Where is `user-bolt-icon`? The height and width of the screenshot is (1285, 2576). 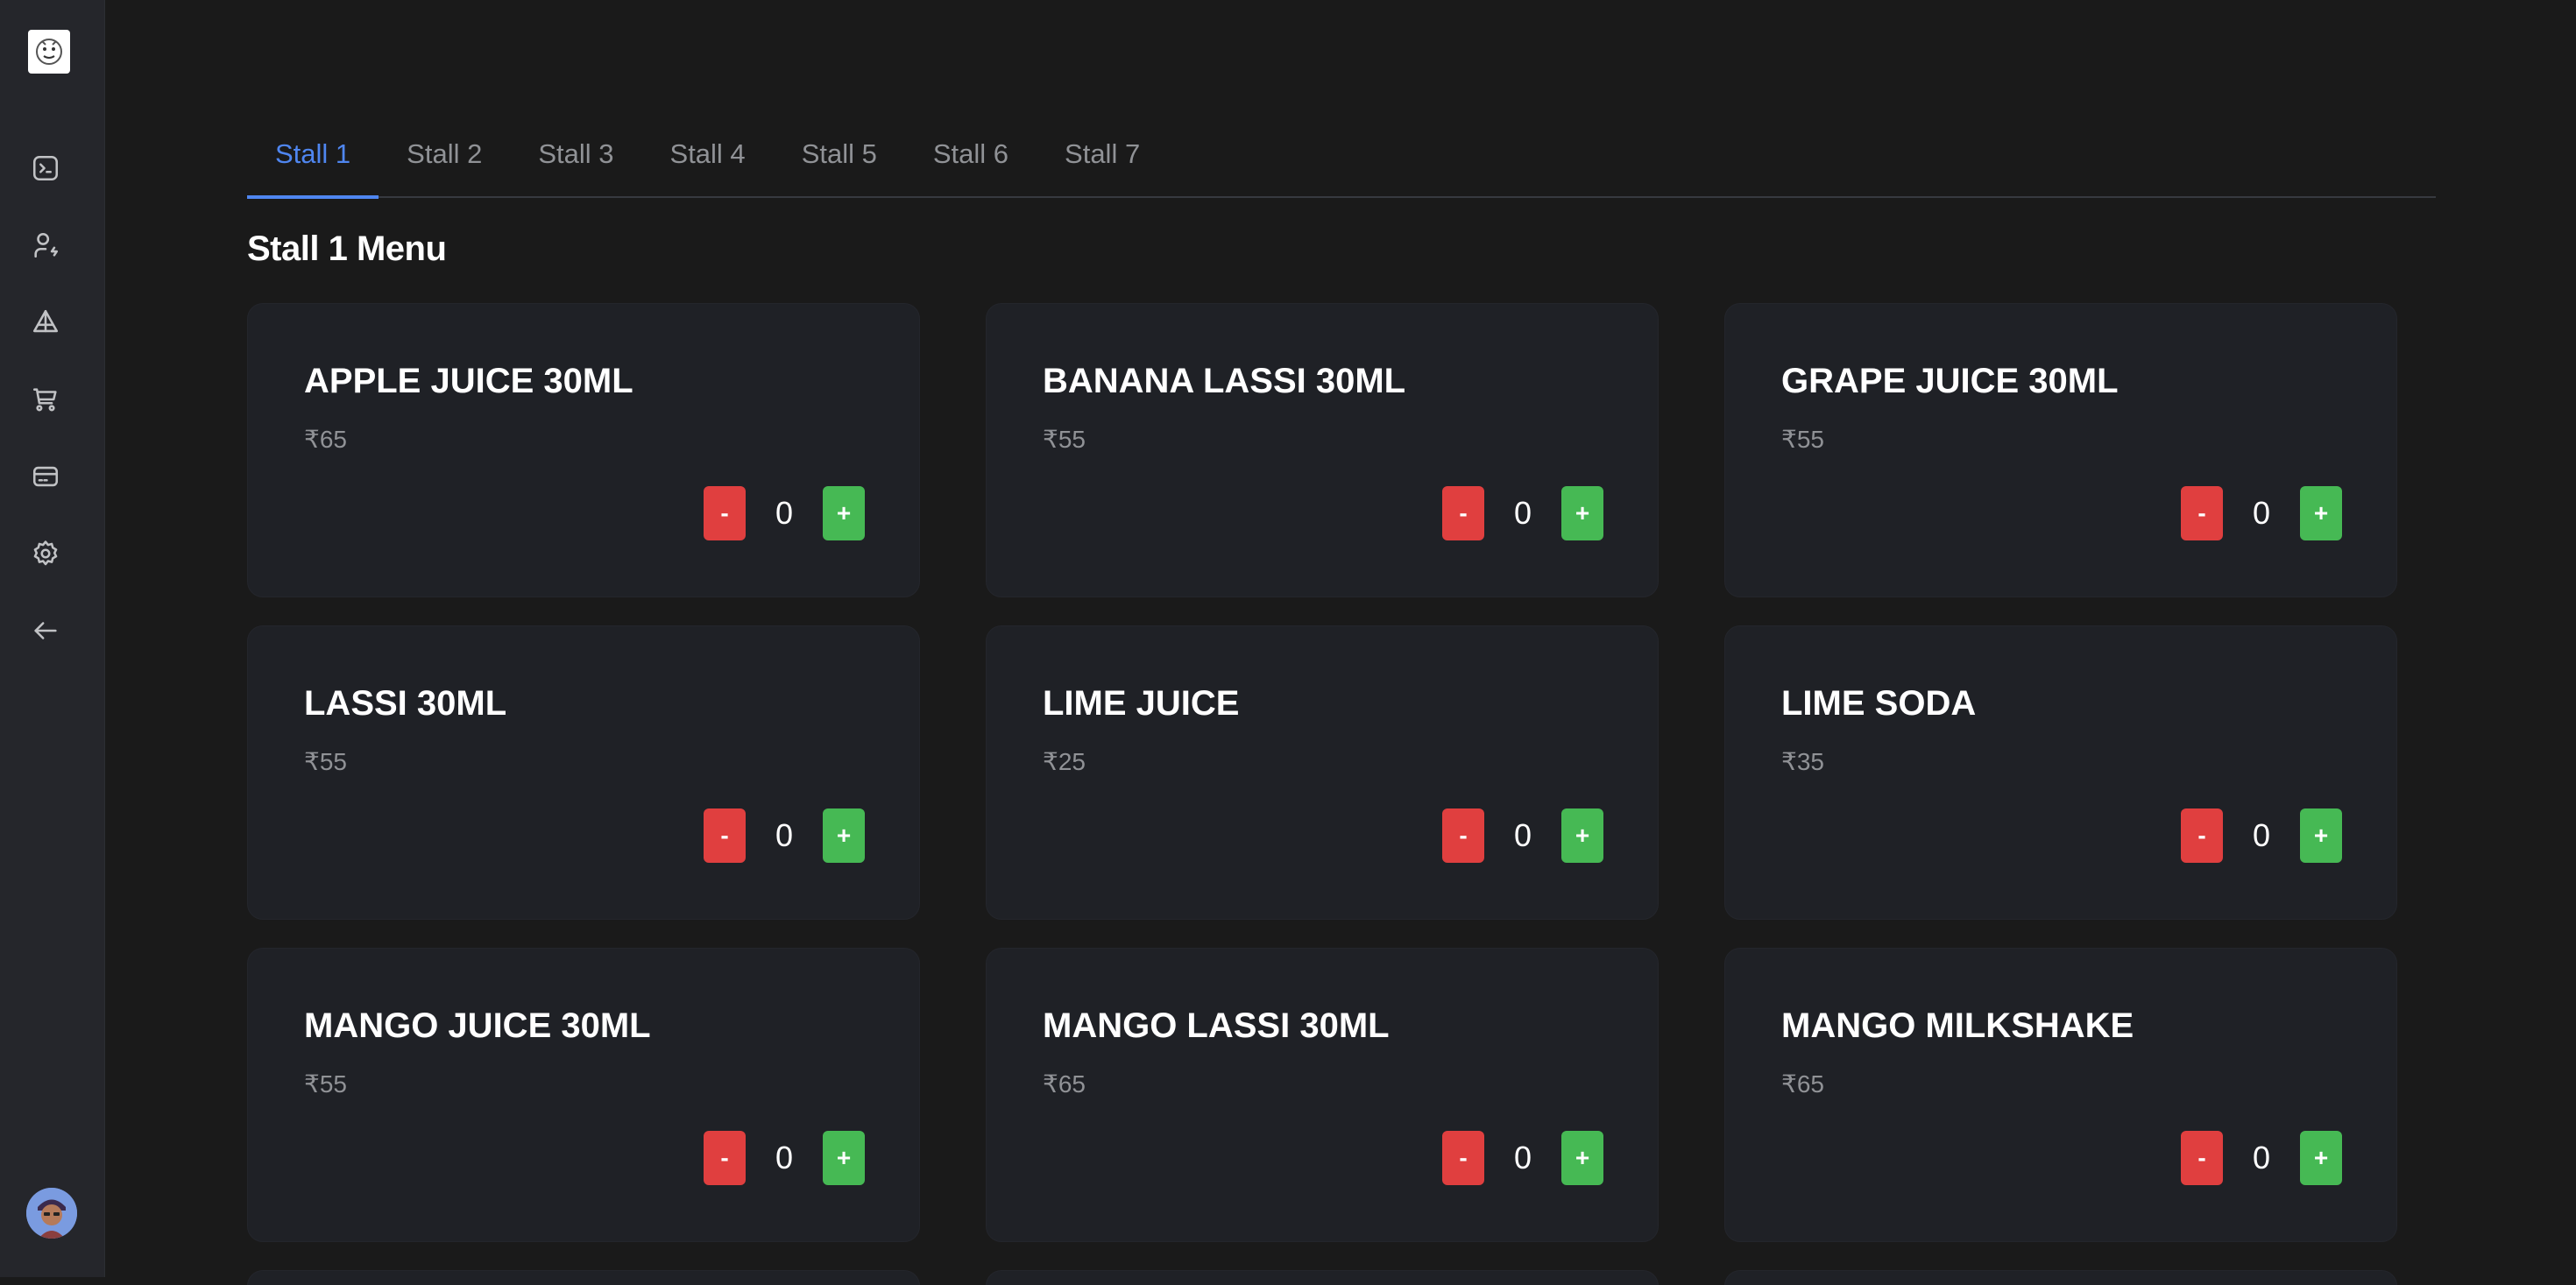
user-bolt-icon is located at coordinates (46, 245).